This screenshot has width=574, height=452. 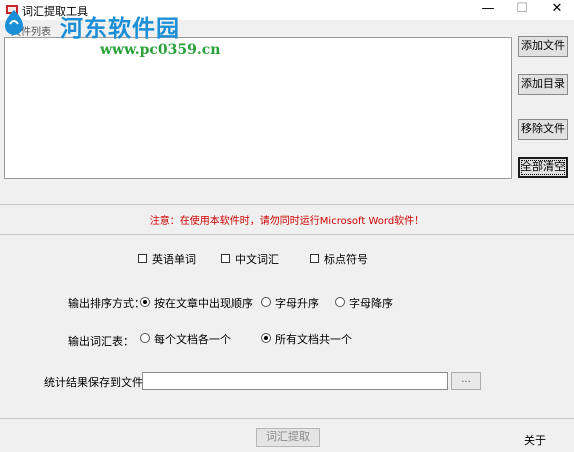 What do you see at coordinates (543, 46) in the screenshot?
I see `add-file-button: 添加文件` at bounding box center [543, 46].